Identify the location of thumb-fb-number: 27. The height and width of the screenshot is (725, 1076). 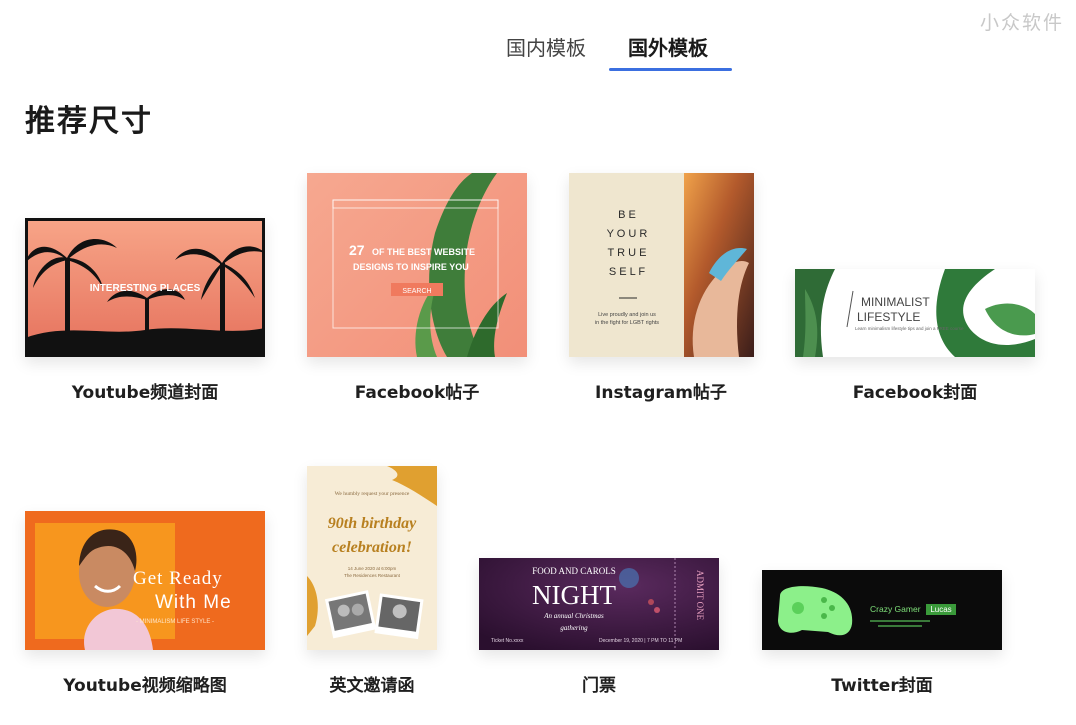
(357, 250).